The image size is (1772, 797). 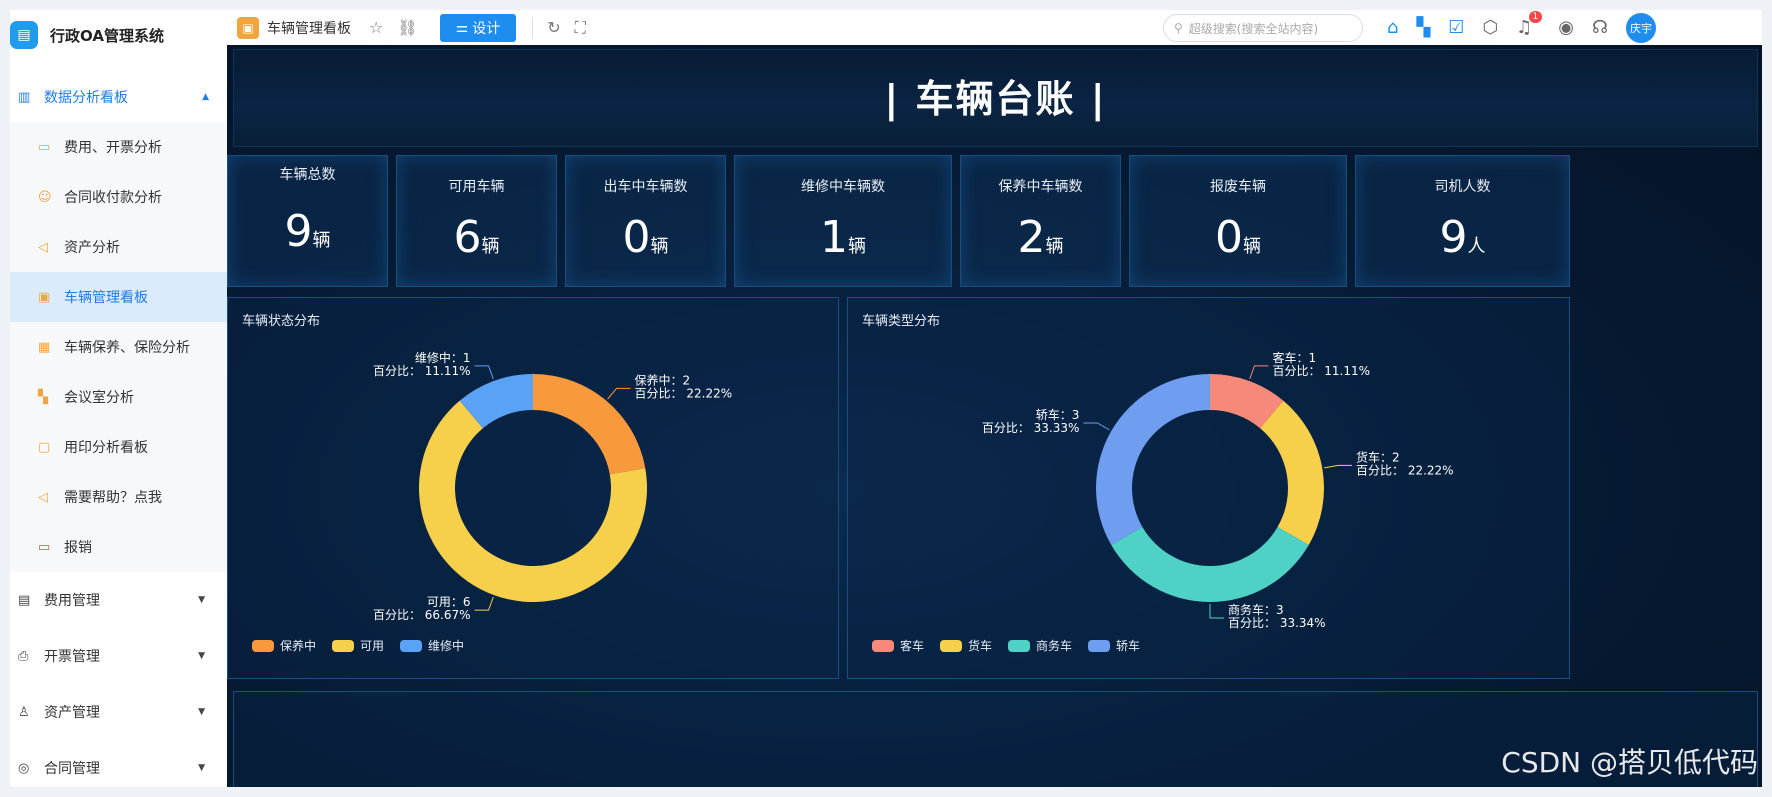 I want to click on slice-label-percent: 百分比： 22.22%, so click(x=684, y=393).